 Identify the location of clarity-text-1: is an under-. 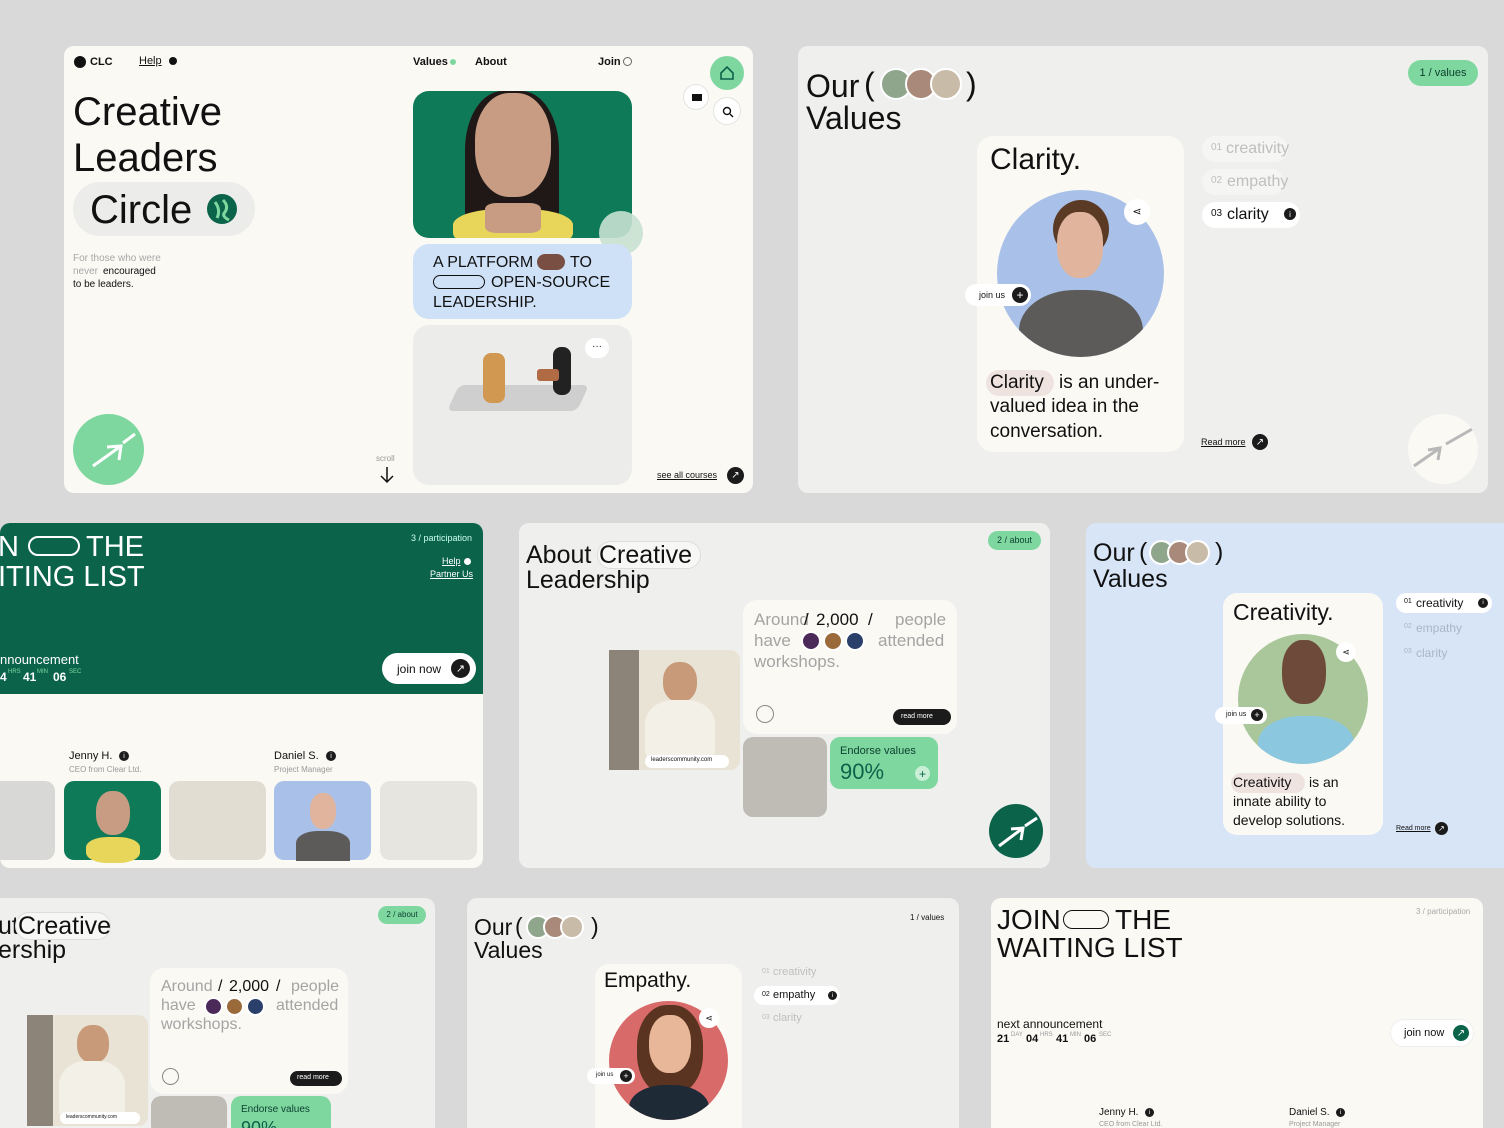
(1109, 382).